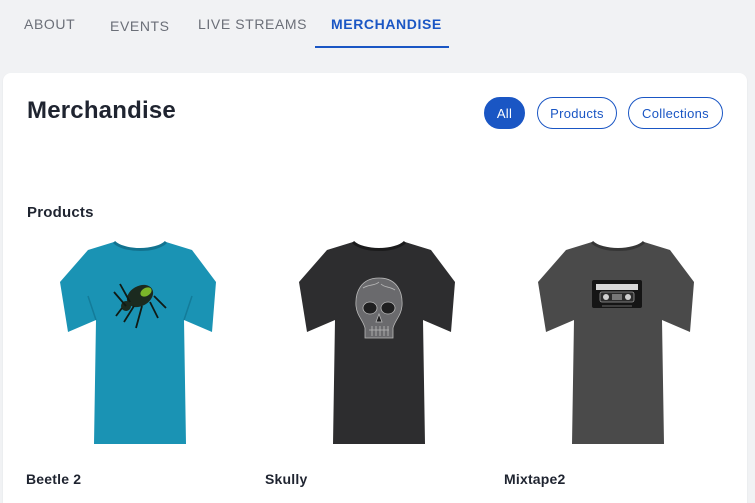 The height and width of the screenshot is (503, 755). I want to click on product-name: Beetle 2, so click(54, 479).